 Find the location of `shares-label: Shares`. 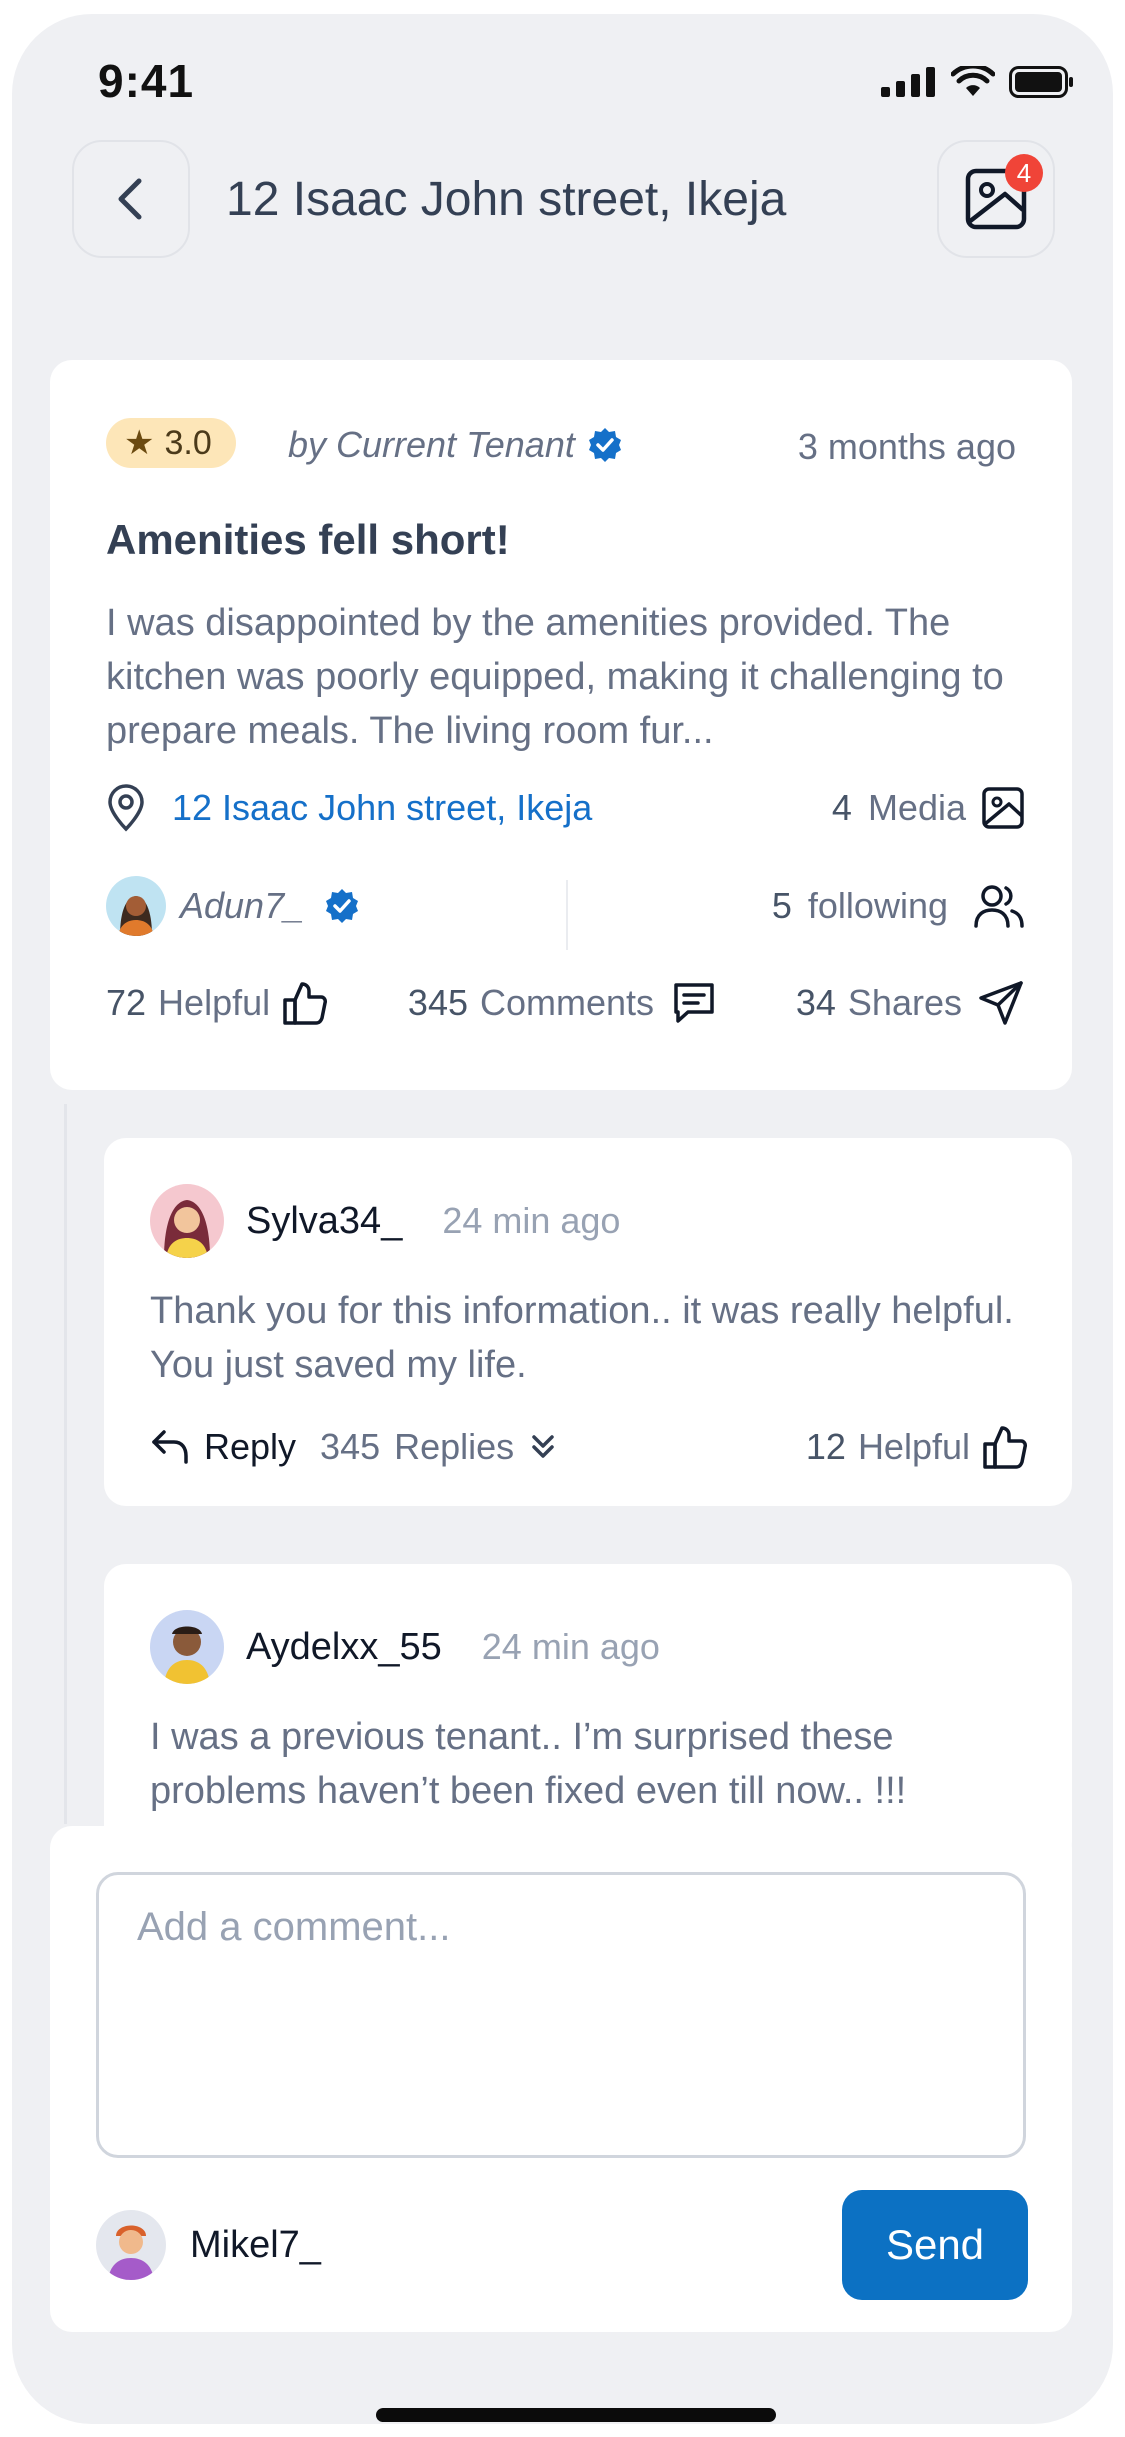

shares-label: Shares is located at coordinates (904, 1002).